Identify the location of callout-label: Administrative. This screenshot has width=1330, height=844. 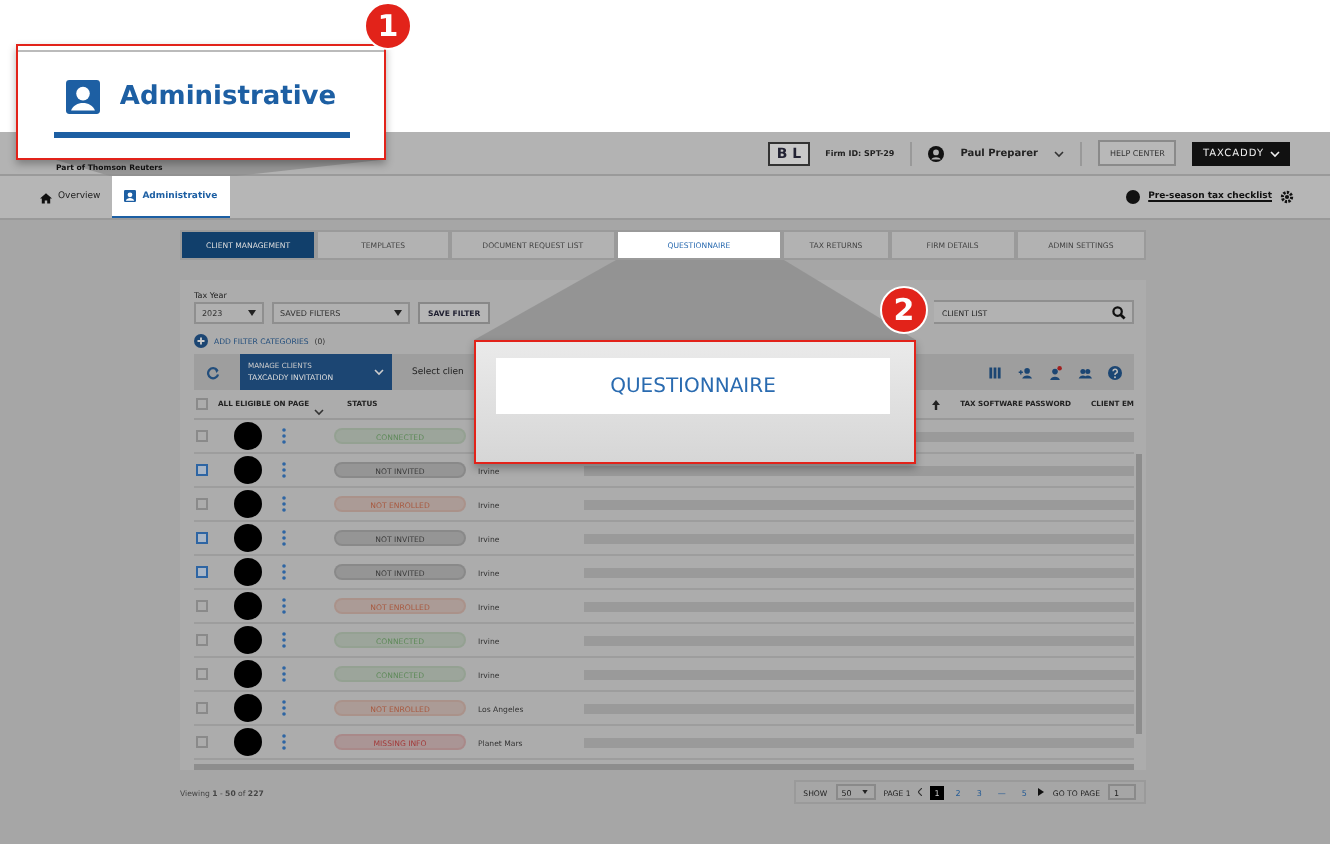
(228, 97).